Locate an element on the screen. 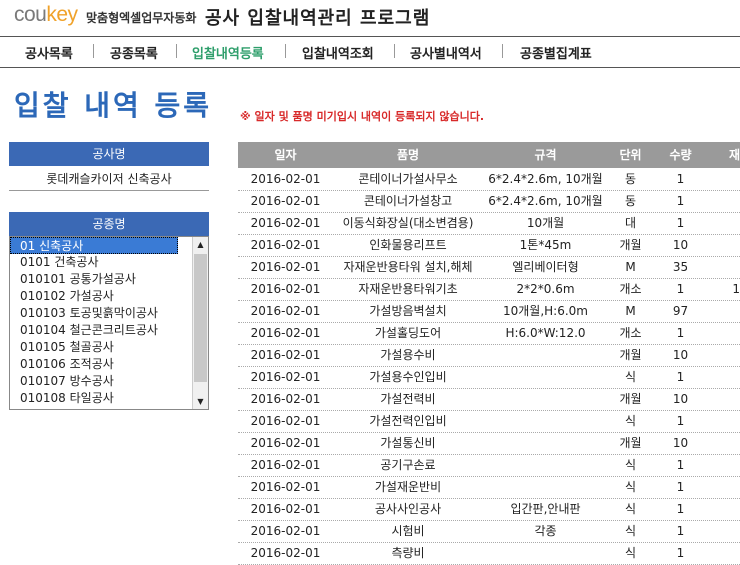 This screenshot has height=565, width=740. trade-list-item: 01 신축공사 is located at coordinates (94, 245).